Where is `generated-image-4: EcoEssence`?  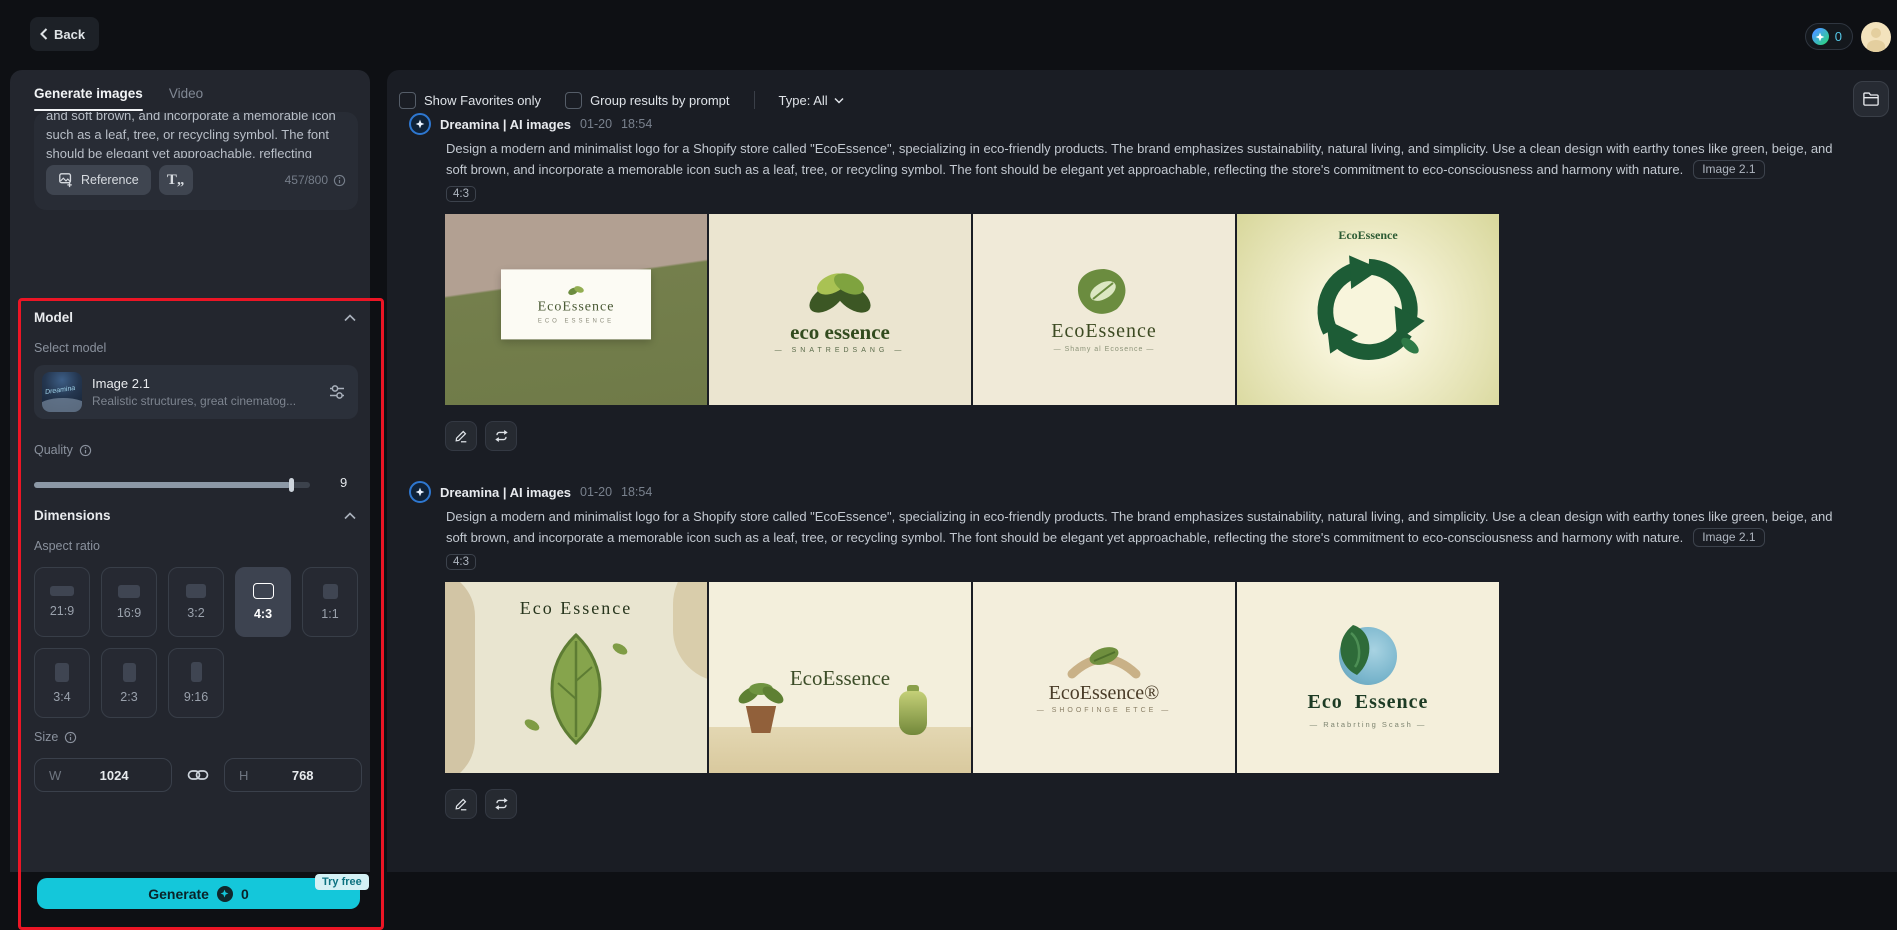
generated-image-4: EcoEssence is located at coordinates (1368, 309).